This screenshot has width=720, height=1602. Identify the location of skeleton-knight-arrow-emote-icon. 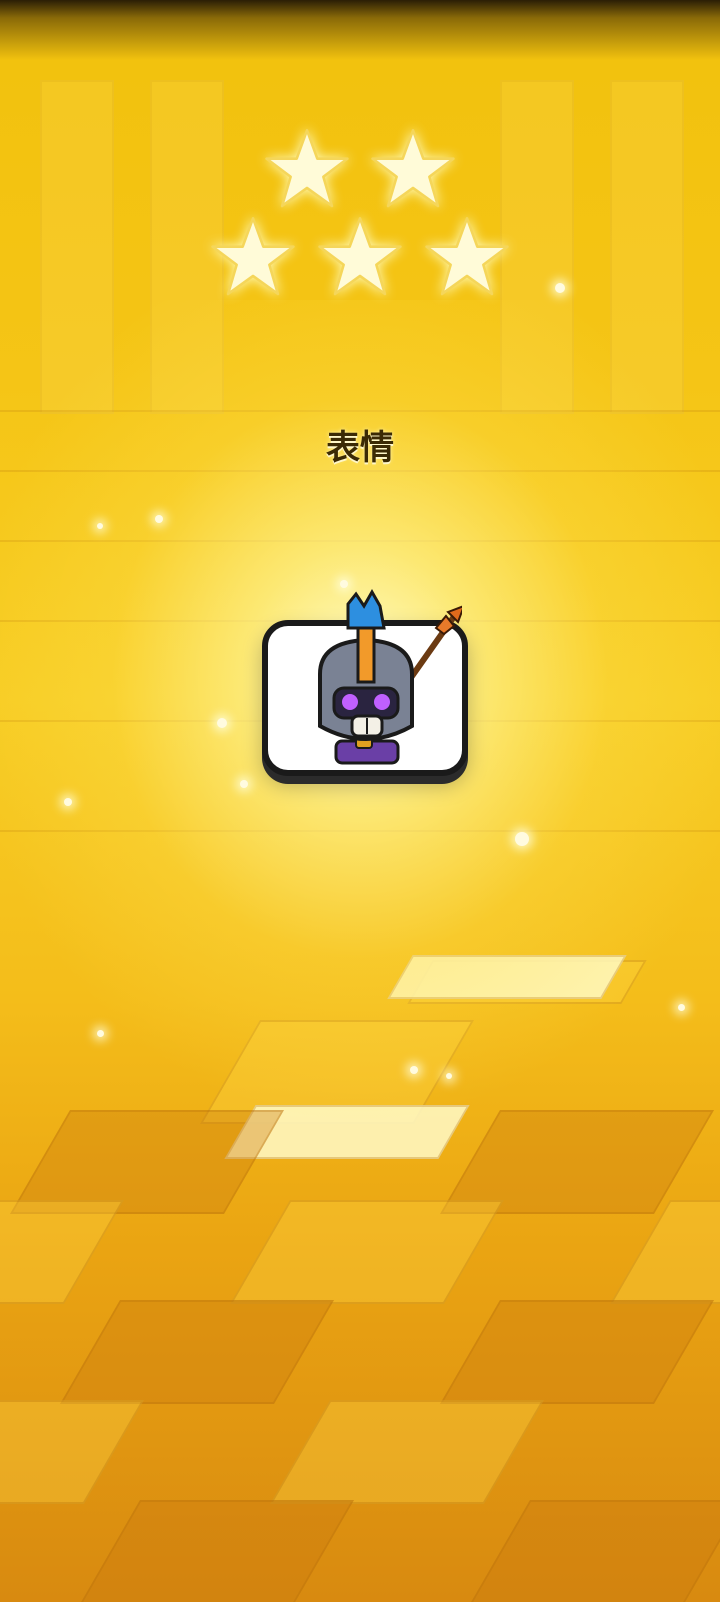
(390, 676).